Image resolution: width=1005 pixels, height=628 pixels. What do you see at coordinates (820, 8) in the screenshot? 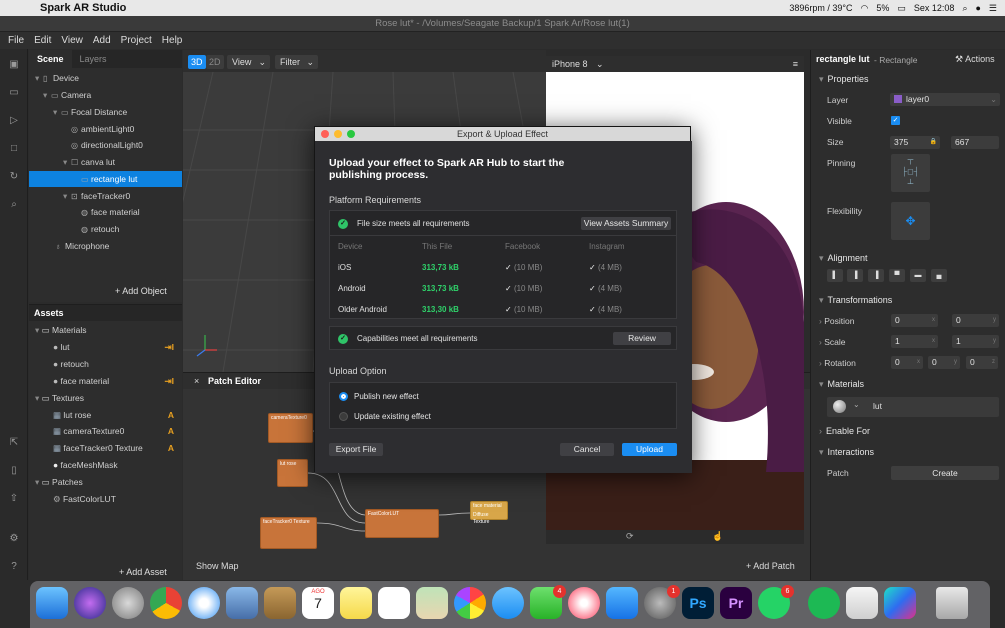
I see `fan-status: 3896rpm / 39°C` at bounding box center [820, 8].